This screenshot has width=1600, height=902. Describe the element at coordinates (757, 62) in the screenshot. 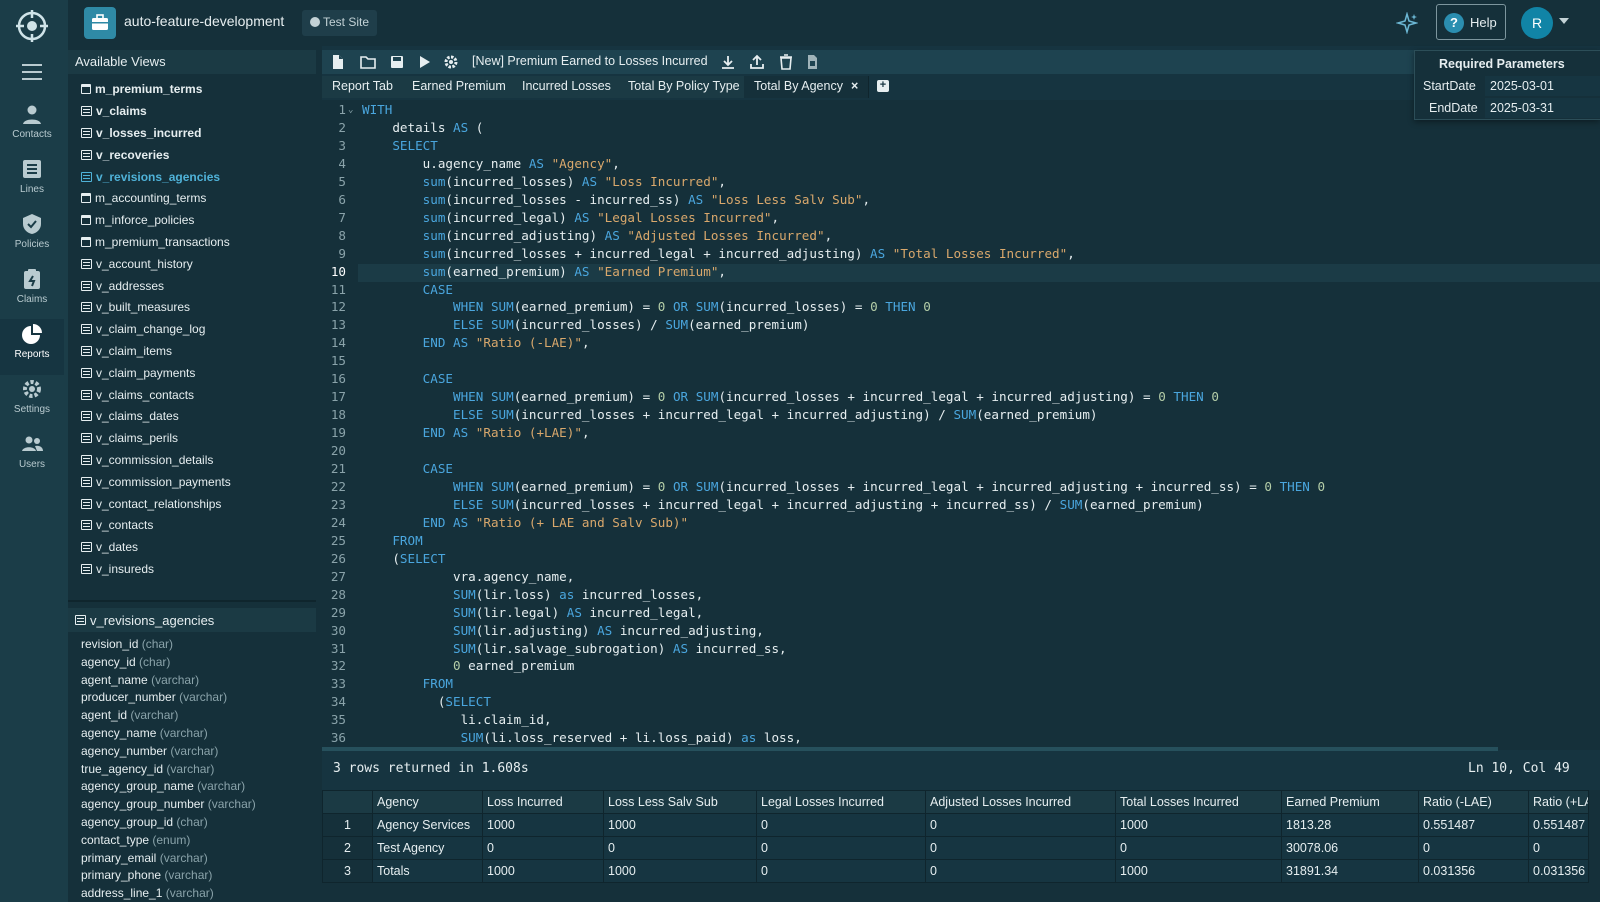

I see `upload-icon` at that location.